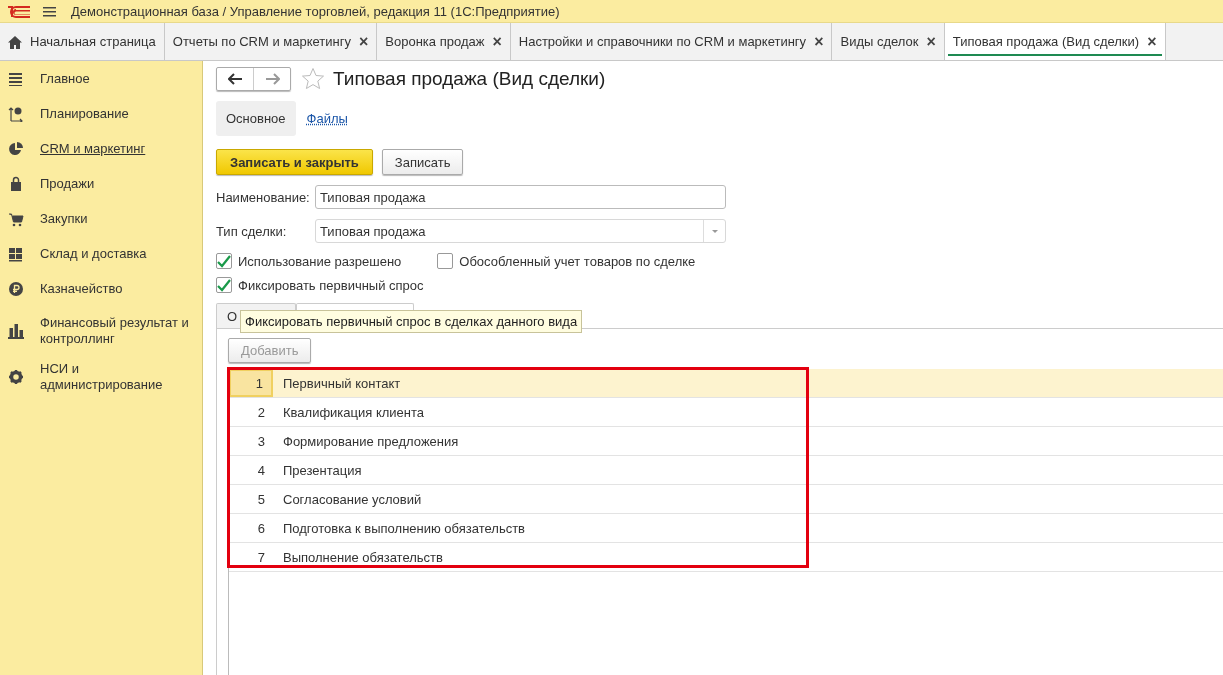 The height and width of the screenshot is (675, 1223). I want to click on window-title: Демонстрационная база / Управление торговлей, редакция 11 (1С:Предприятие), so click(315, 11).